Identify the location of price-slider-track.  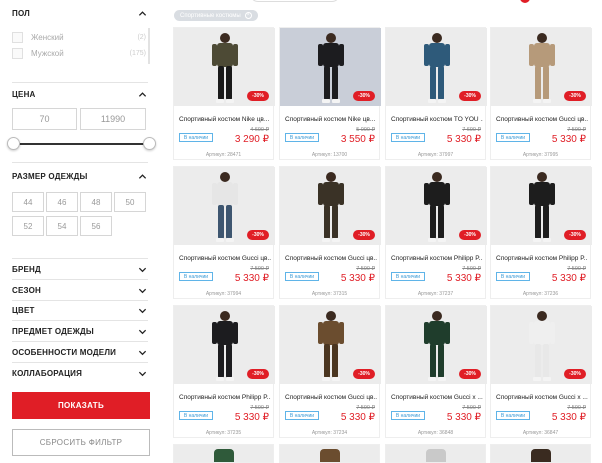
(82, 144).